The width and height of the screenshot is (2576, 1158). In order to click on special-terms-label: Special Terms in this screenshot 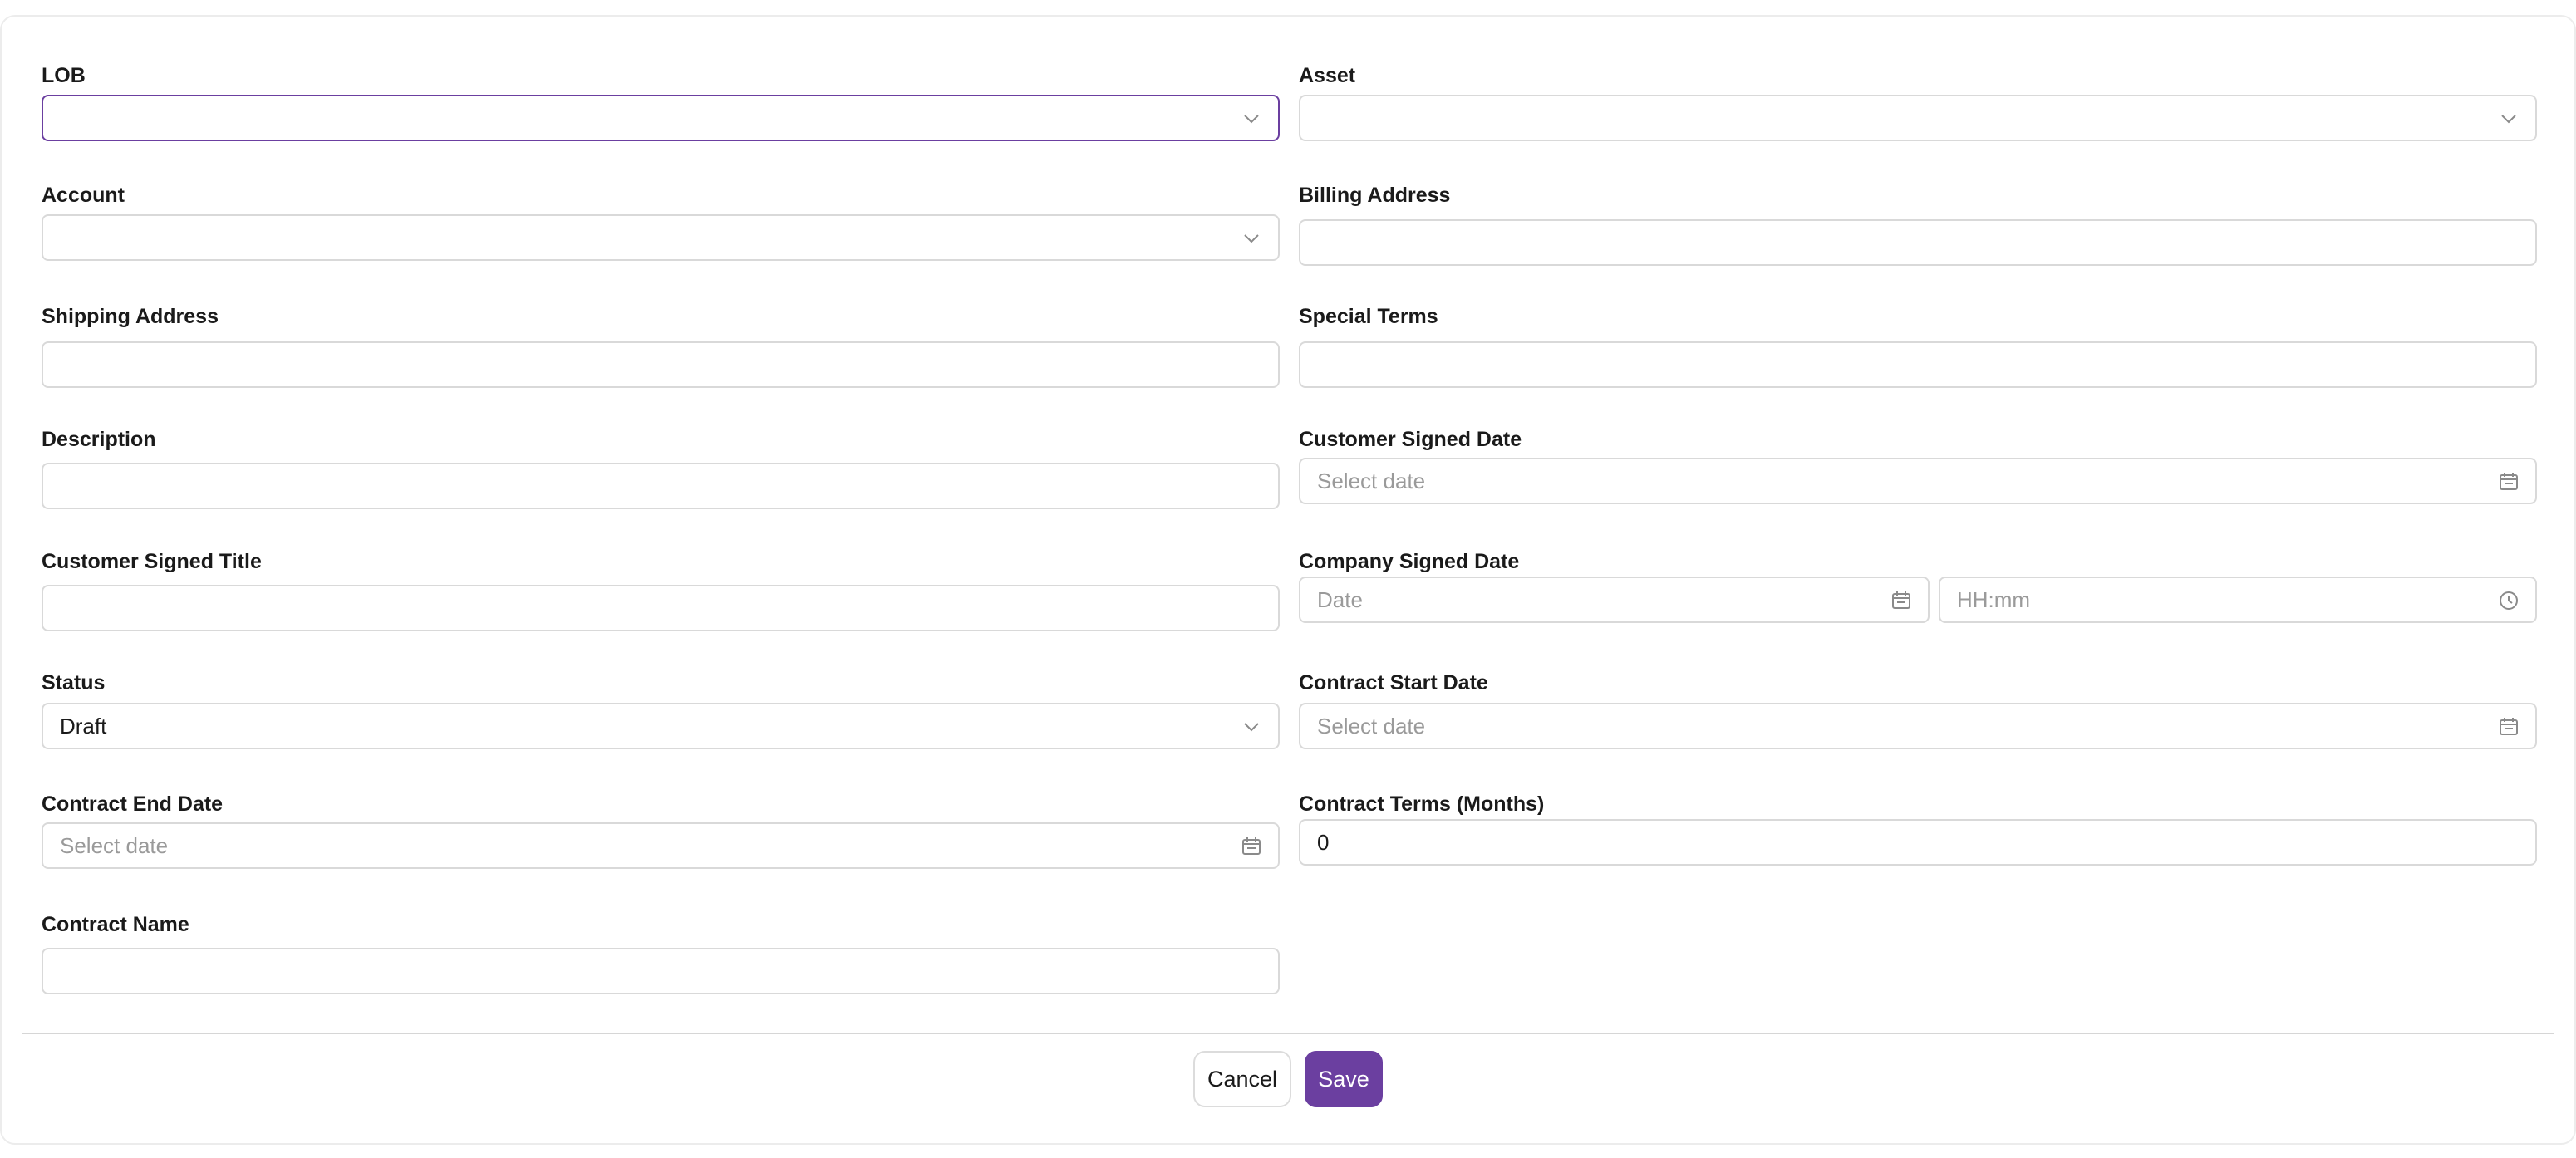, I will do `click(1368, 316)`.